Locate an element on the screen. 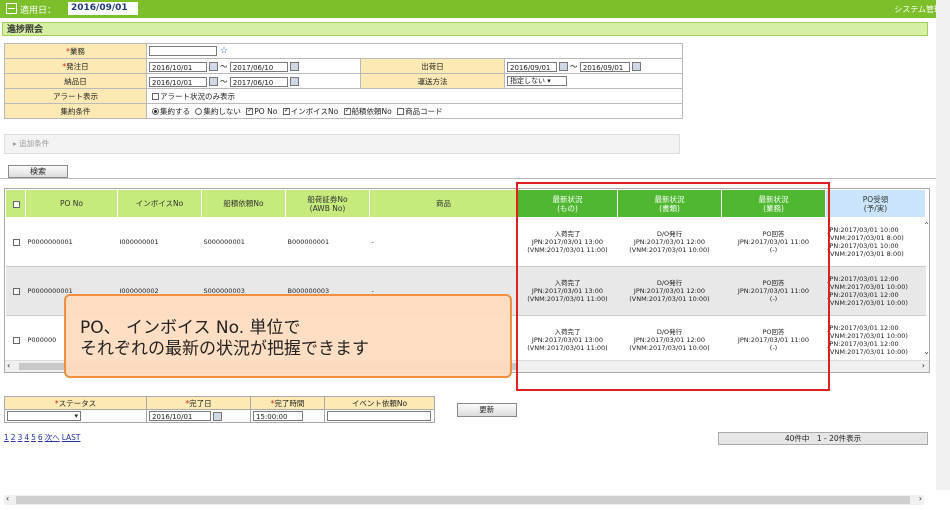  unso-select: 指定しない ▾ is located at coordinates (537, 81).